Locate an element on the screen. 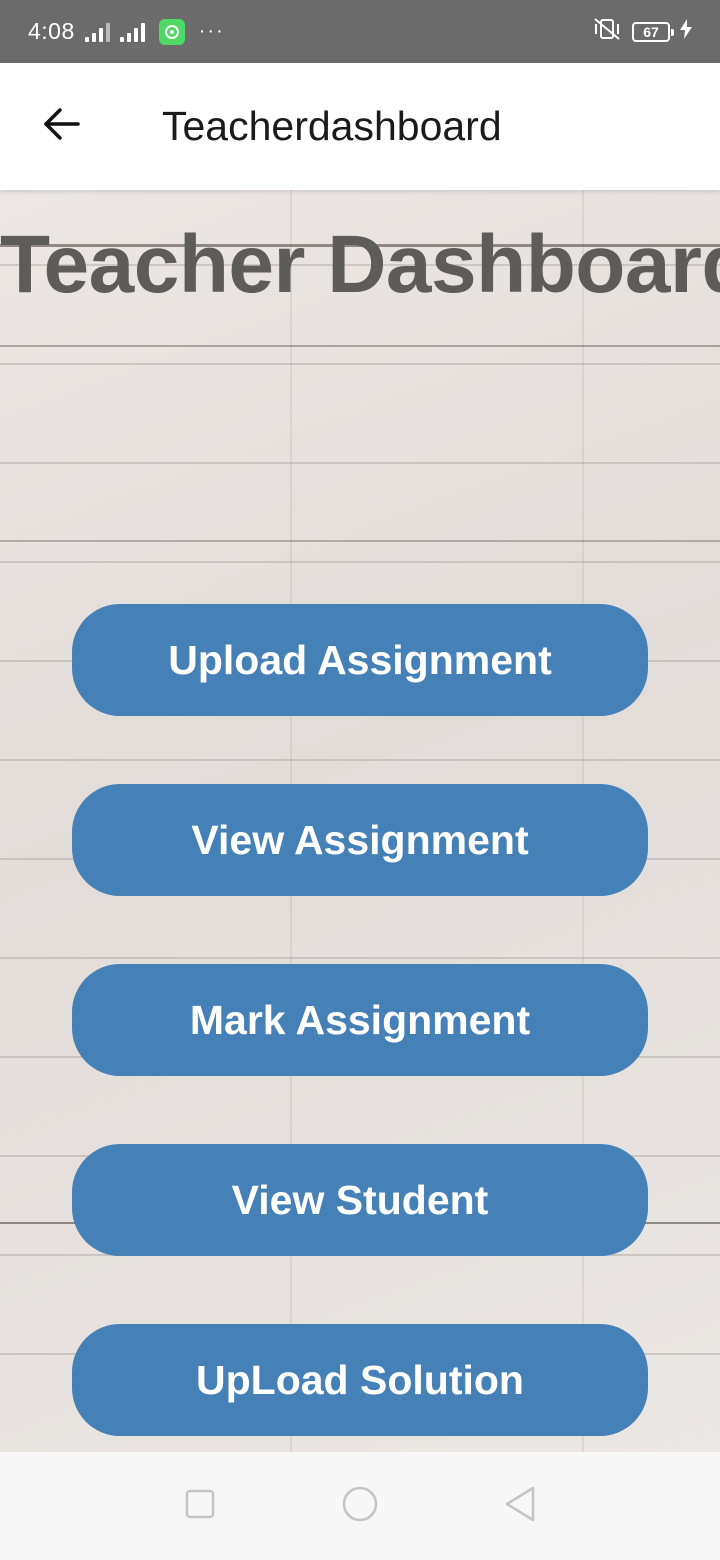 The height and width of the screenshot is (1560, 720). back-triangle-icon is located at coordinates (520, 1506).